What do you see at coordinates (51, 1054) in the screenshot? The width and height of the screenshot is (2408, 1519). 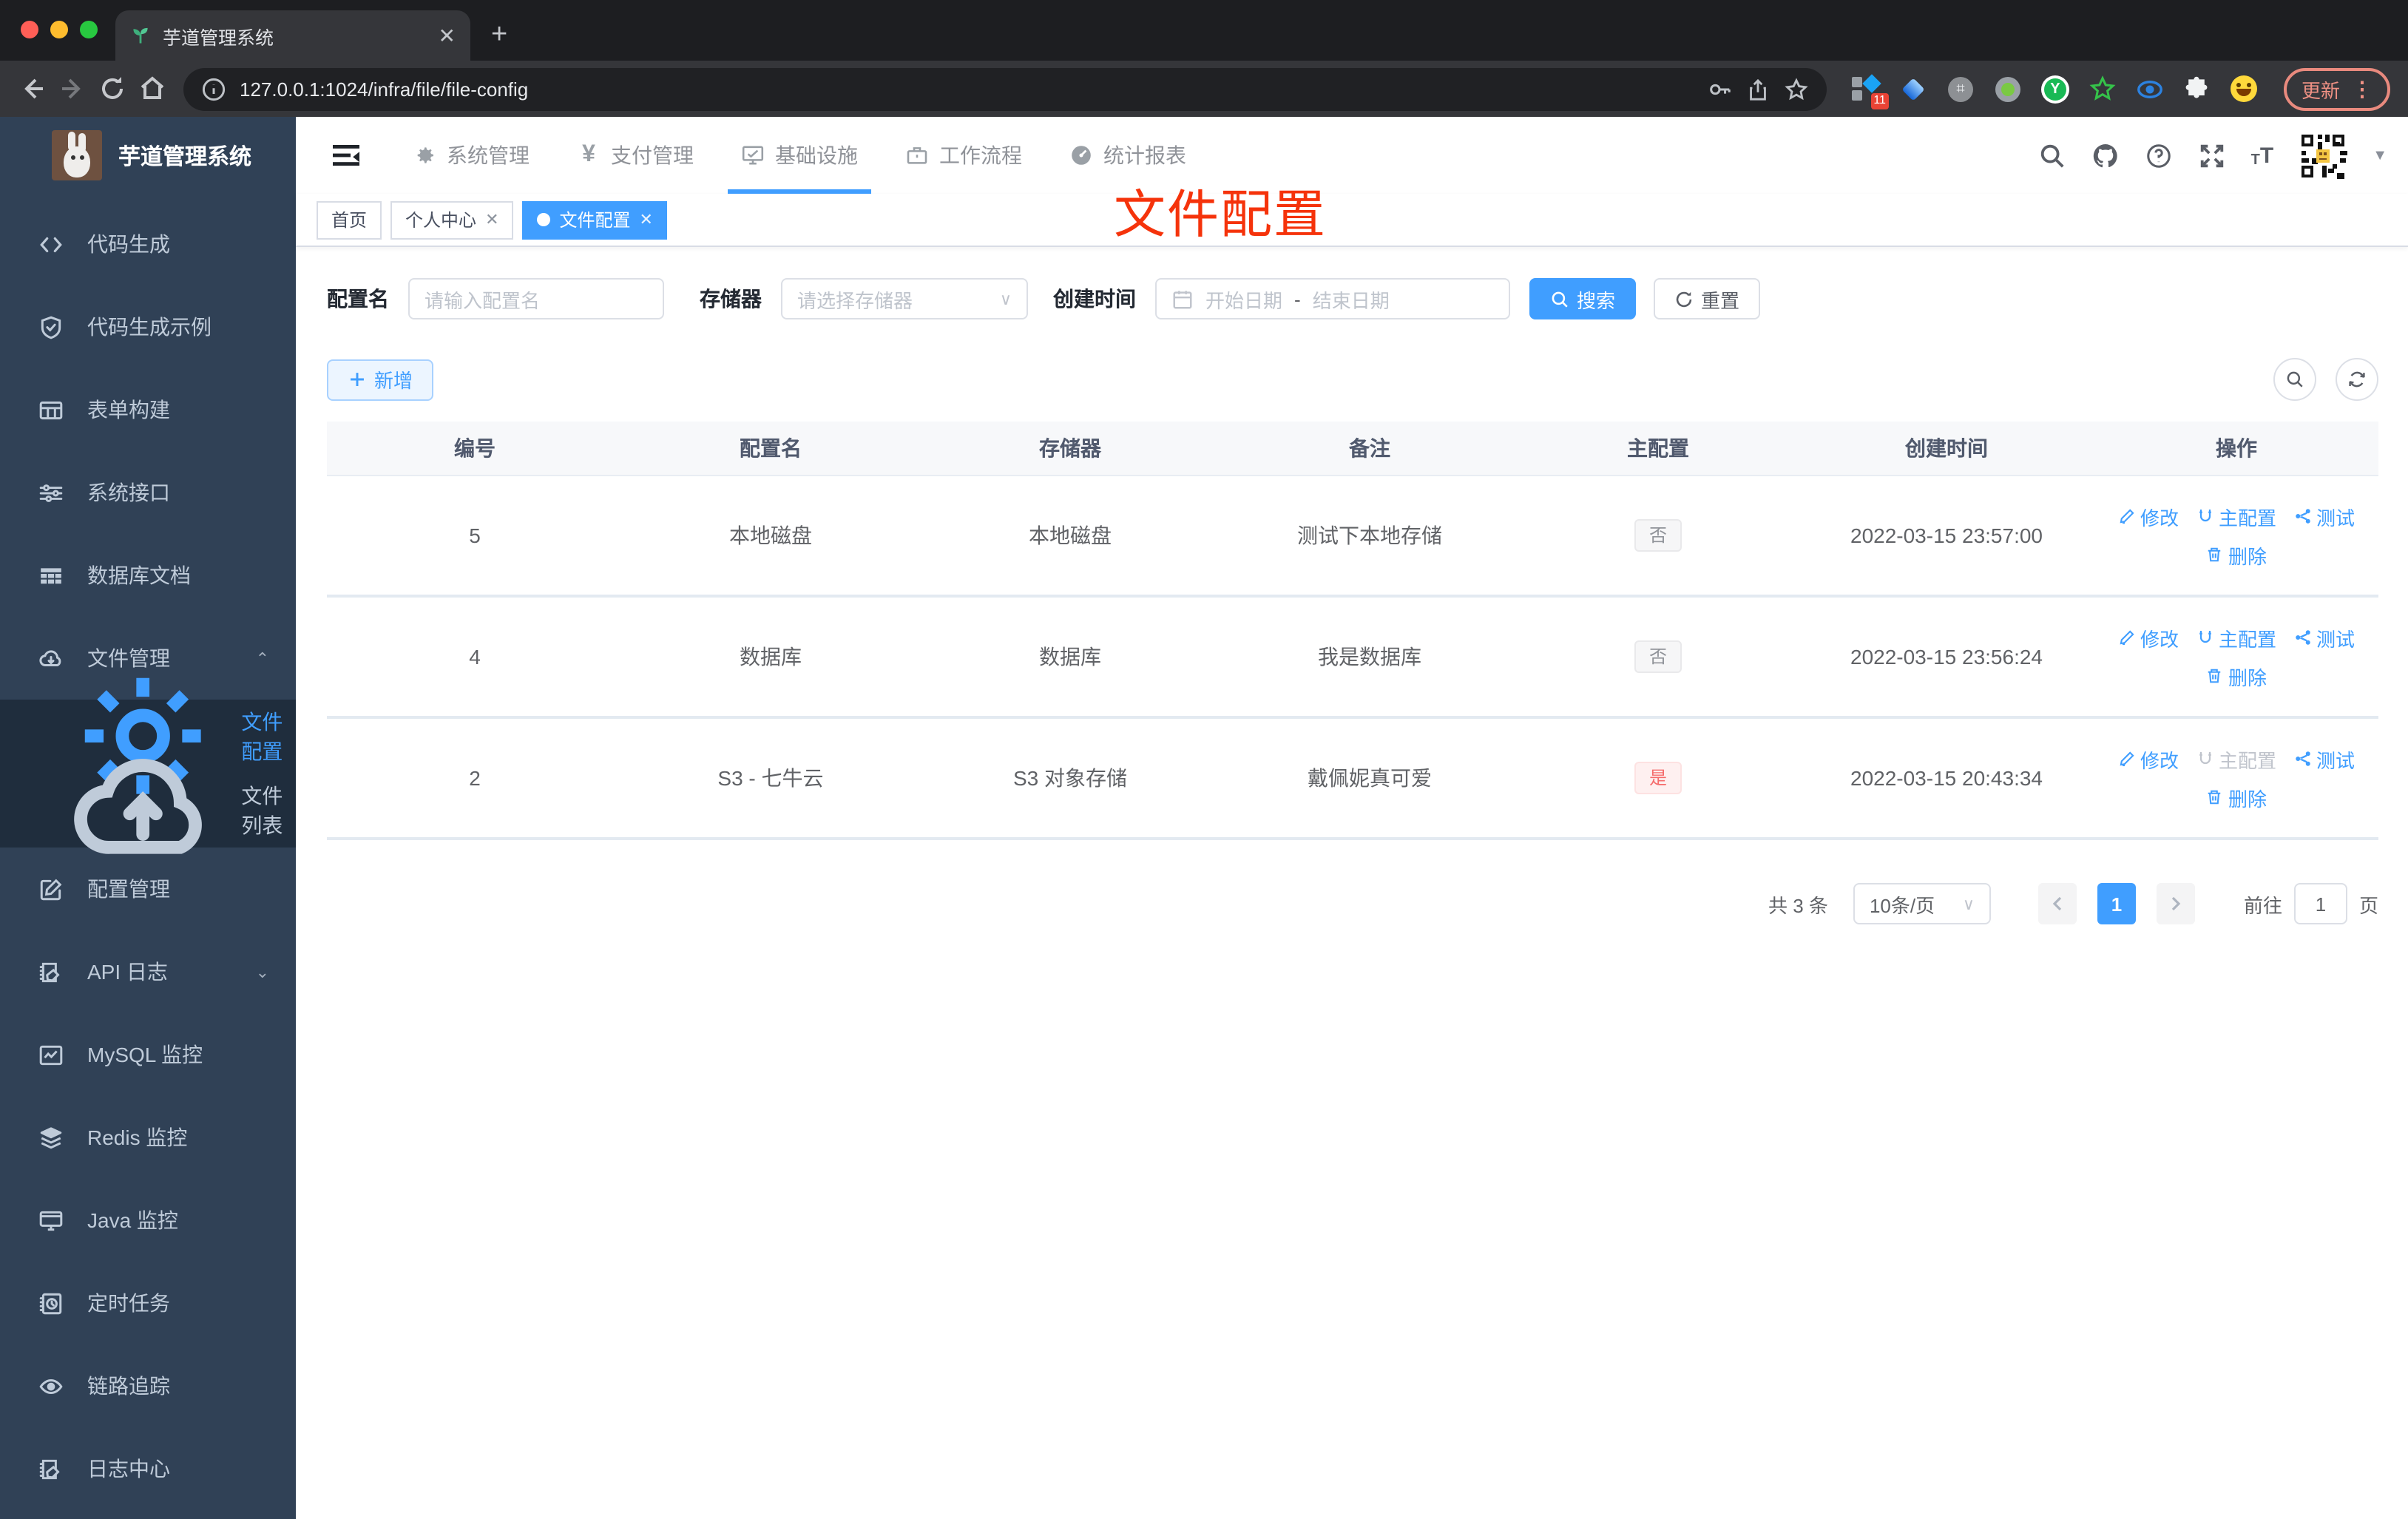 I see `chart-monitor-icon` at bounding box center [51, 1054].